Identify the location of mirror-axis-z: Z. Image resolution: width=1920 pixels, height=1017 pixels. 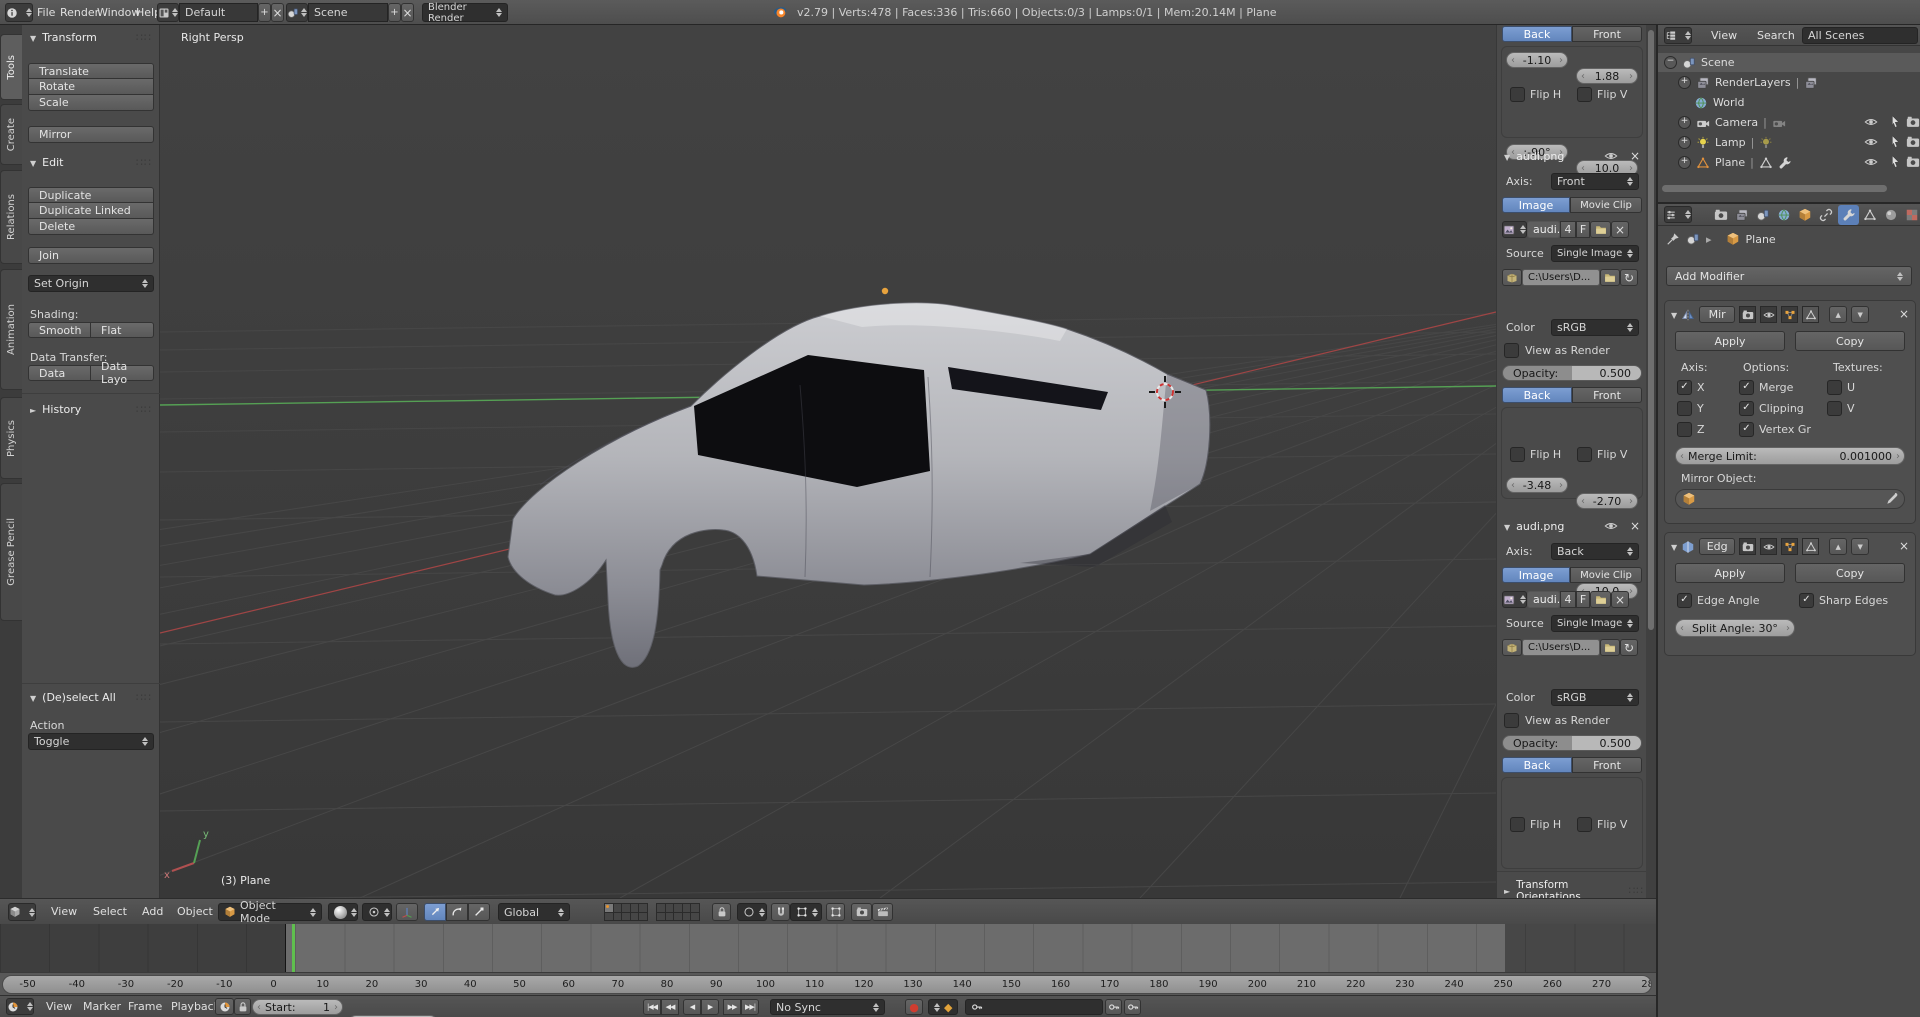
(1691, 429).